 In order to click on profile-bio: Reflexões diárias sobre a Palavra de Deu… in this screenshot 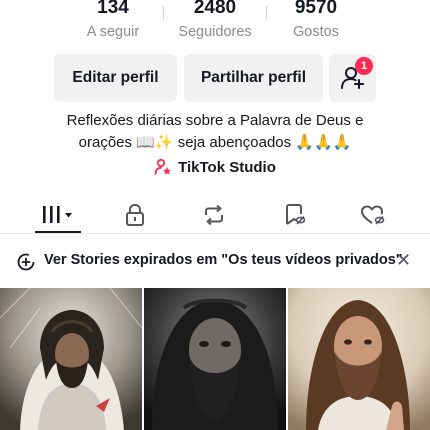, I will do `click(215, 132)`.